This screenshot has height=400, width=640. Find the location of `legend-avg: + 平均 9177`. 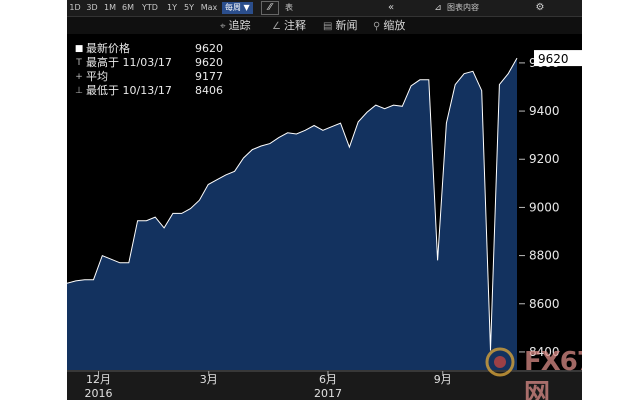

legend-avg: + 平均 9177 is located at coordinates (148, 77).